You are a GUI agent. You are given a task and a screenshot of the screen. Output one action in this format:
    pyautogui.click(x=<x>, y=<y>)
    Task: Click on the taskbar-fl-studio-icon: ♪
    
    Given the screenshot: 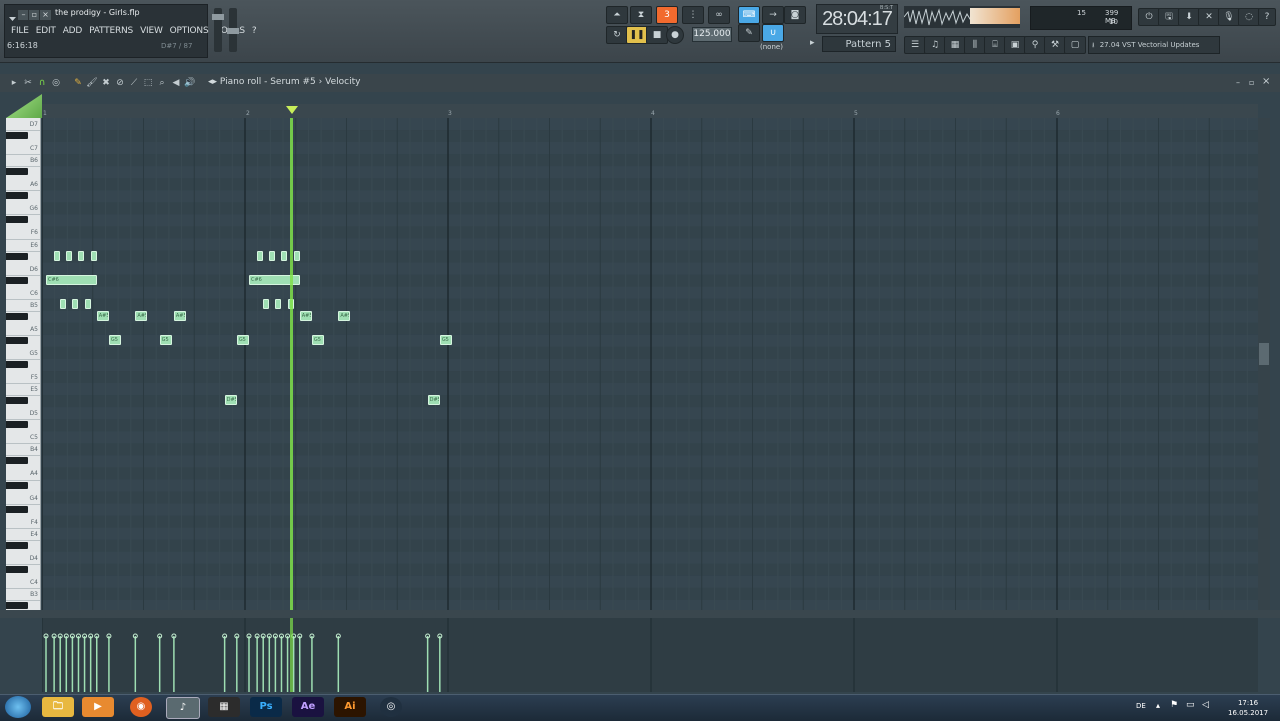 What is the action you would take?
    pyautogui.click(x=183, y=708)
    